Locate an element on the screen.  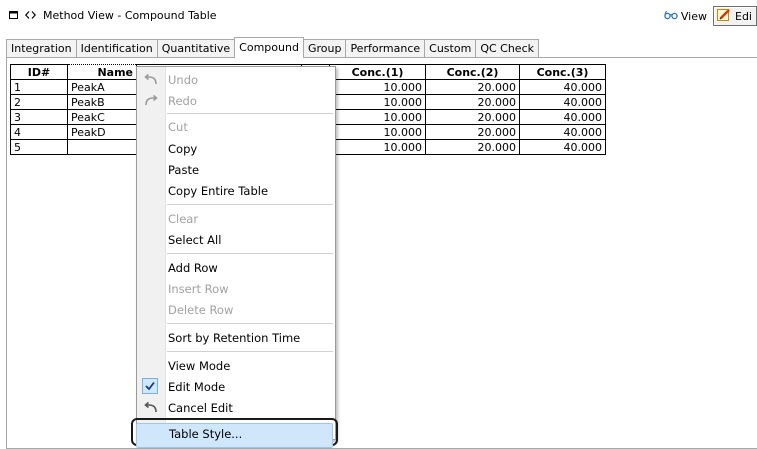
view-label: View is located at coordinates (693, 16).